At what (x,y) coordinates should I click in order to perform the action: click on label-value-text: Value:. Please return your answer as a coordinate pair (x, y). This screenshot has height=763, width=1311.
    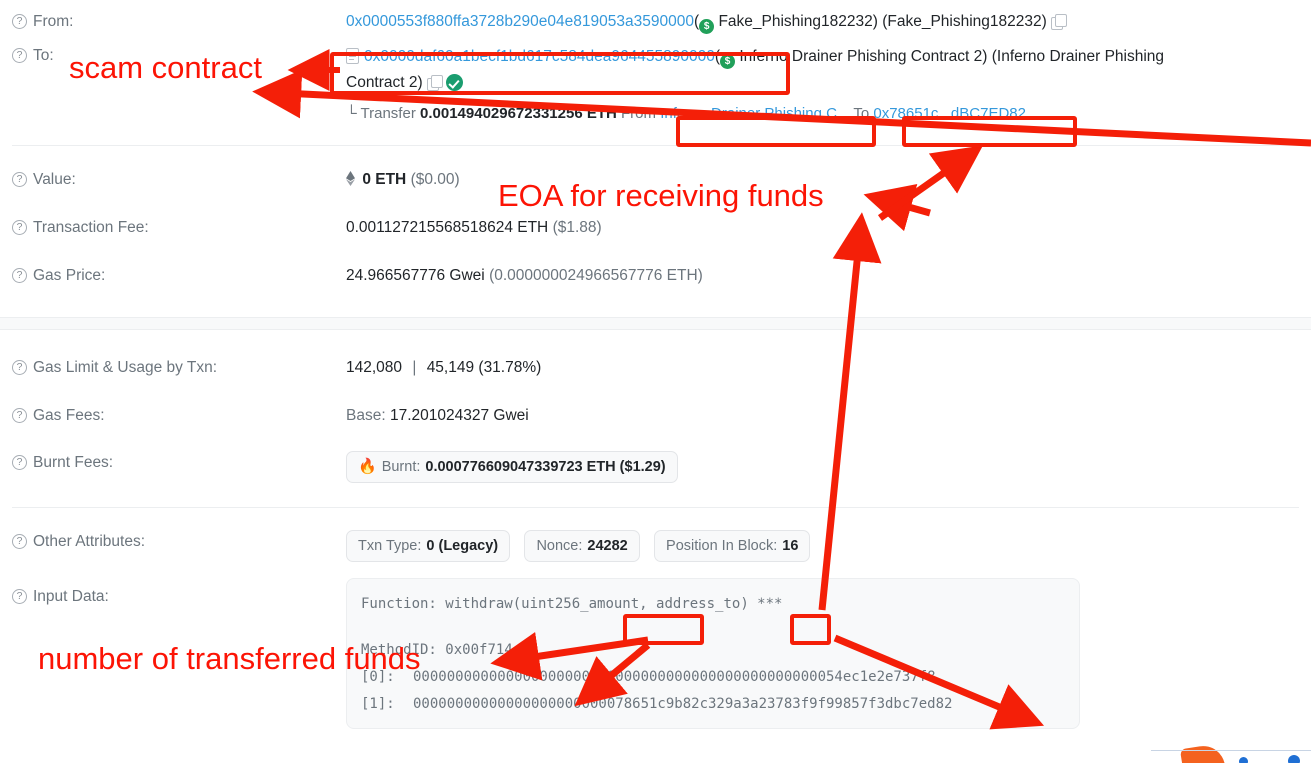
    Looking at the image, I should click on (54, 179).